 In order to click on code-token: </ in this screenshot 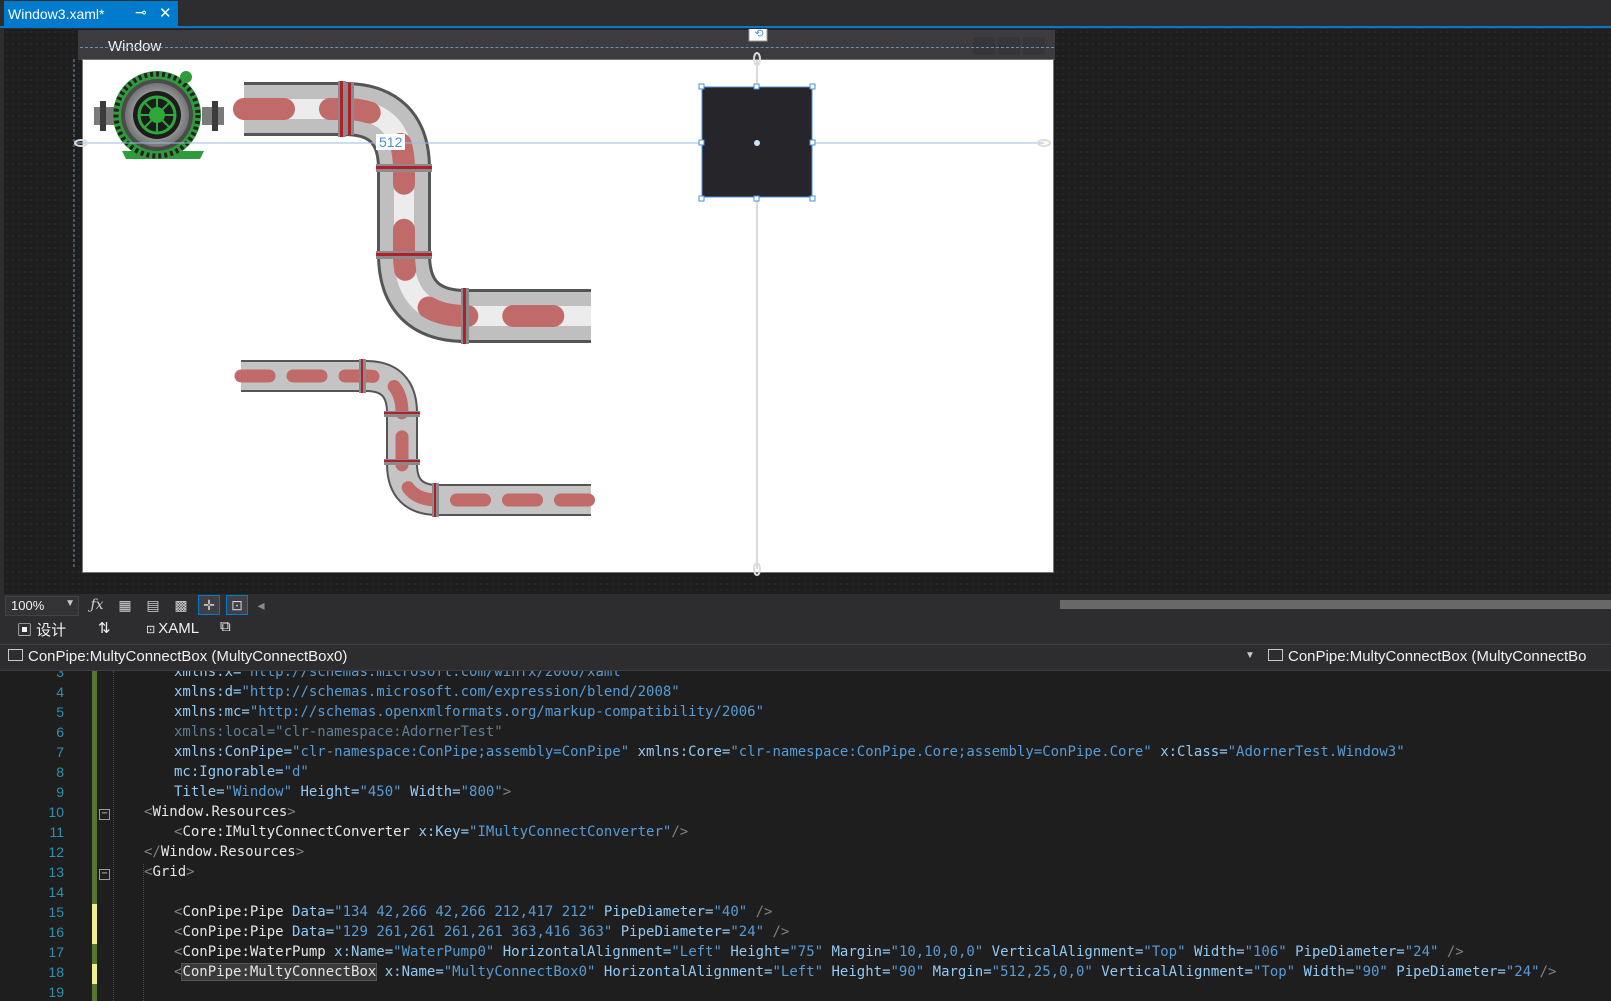, I will do `click(152, 852)`.